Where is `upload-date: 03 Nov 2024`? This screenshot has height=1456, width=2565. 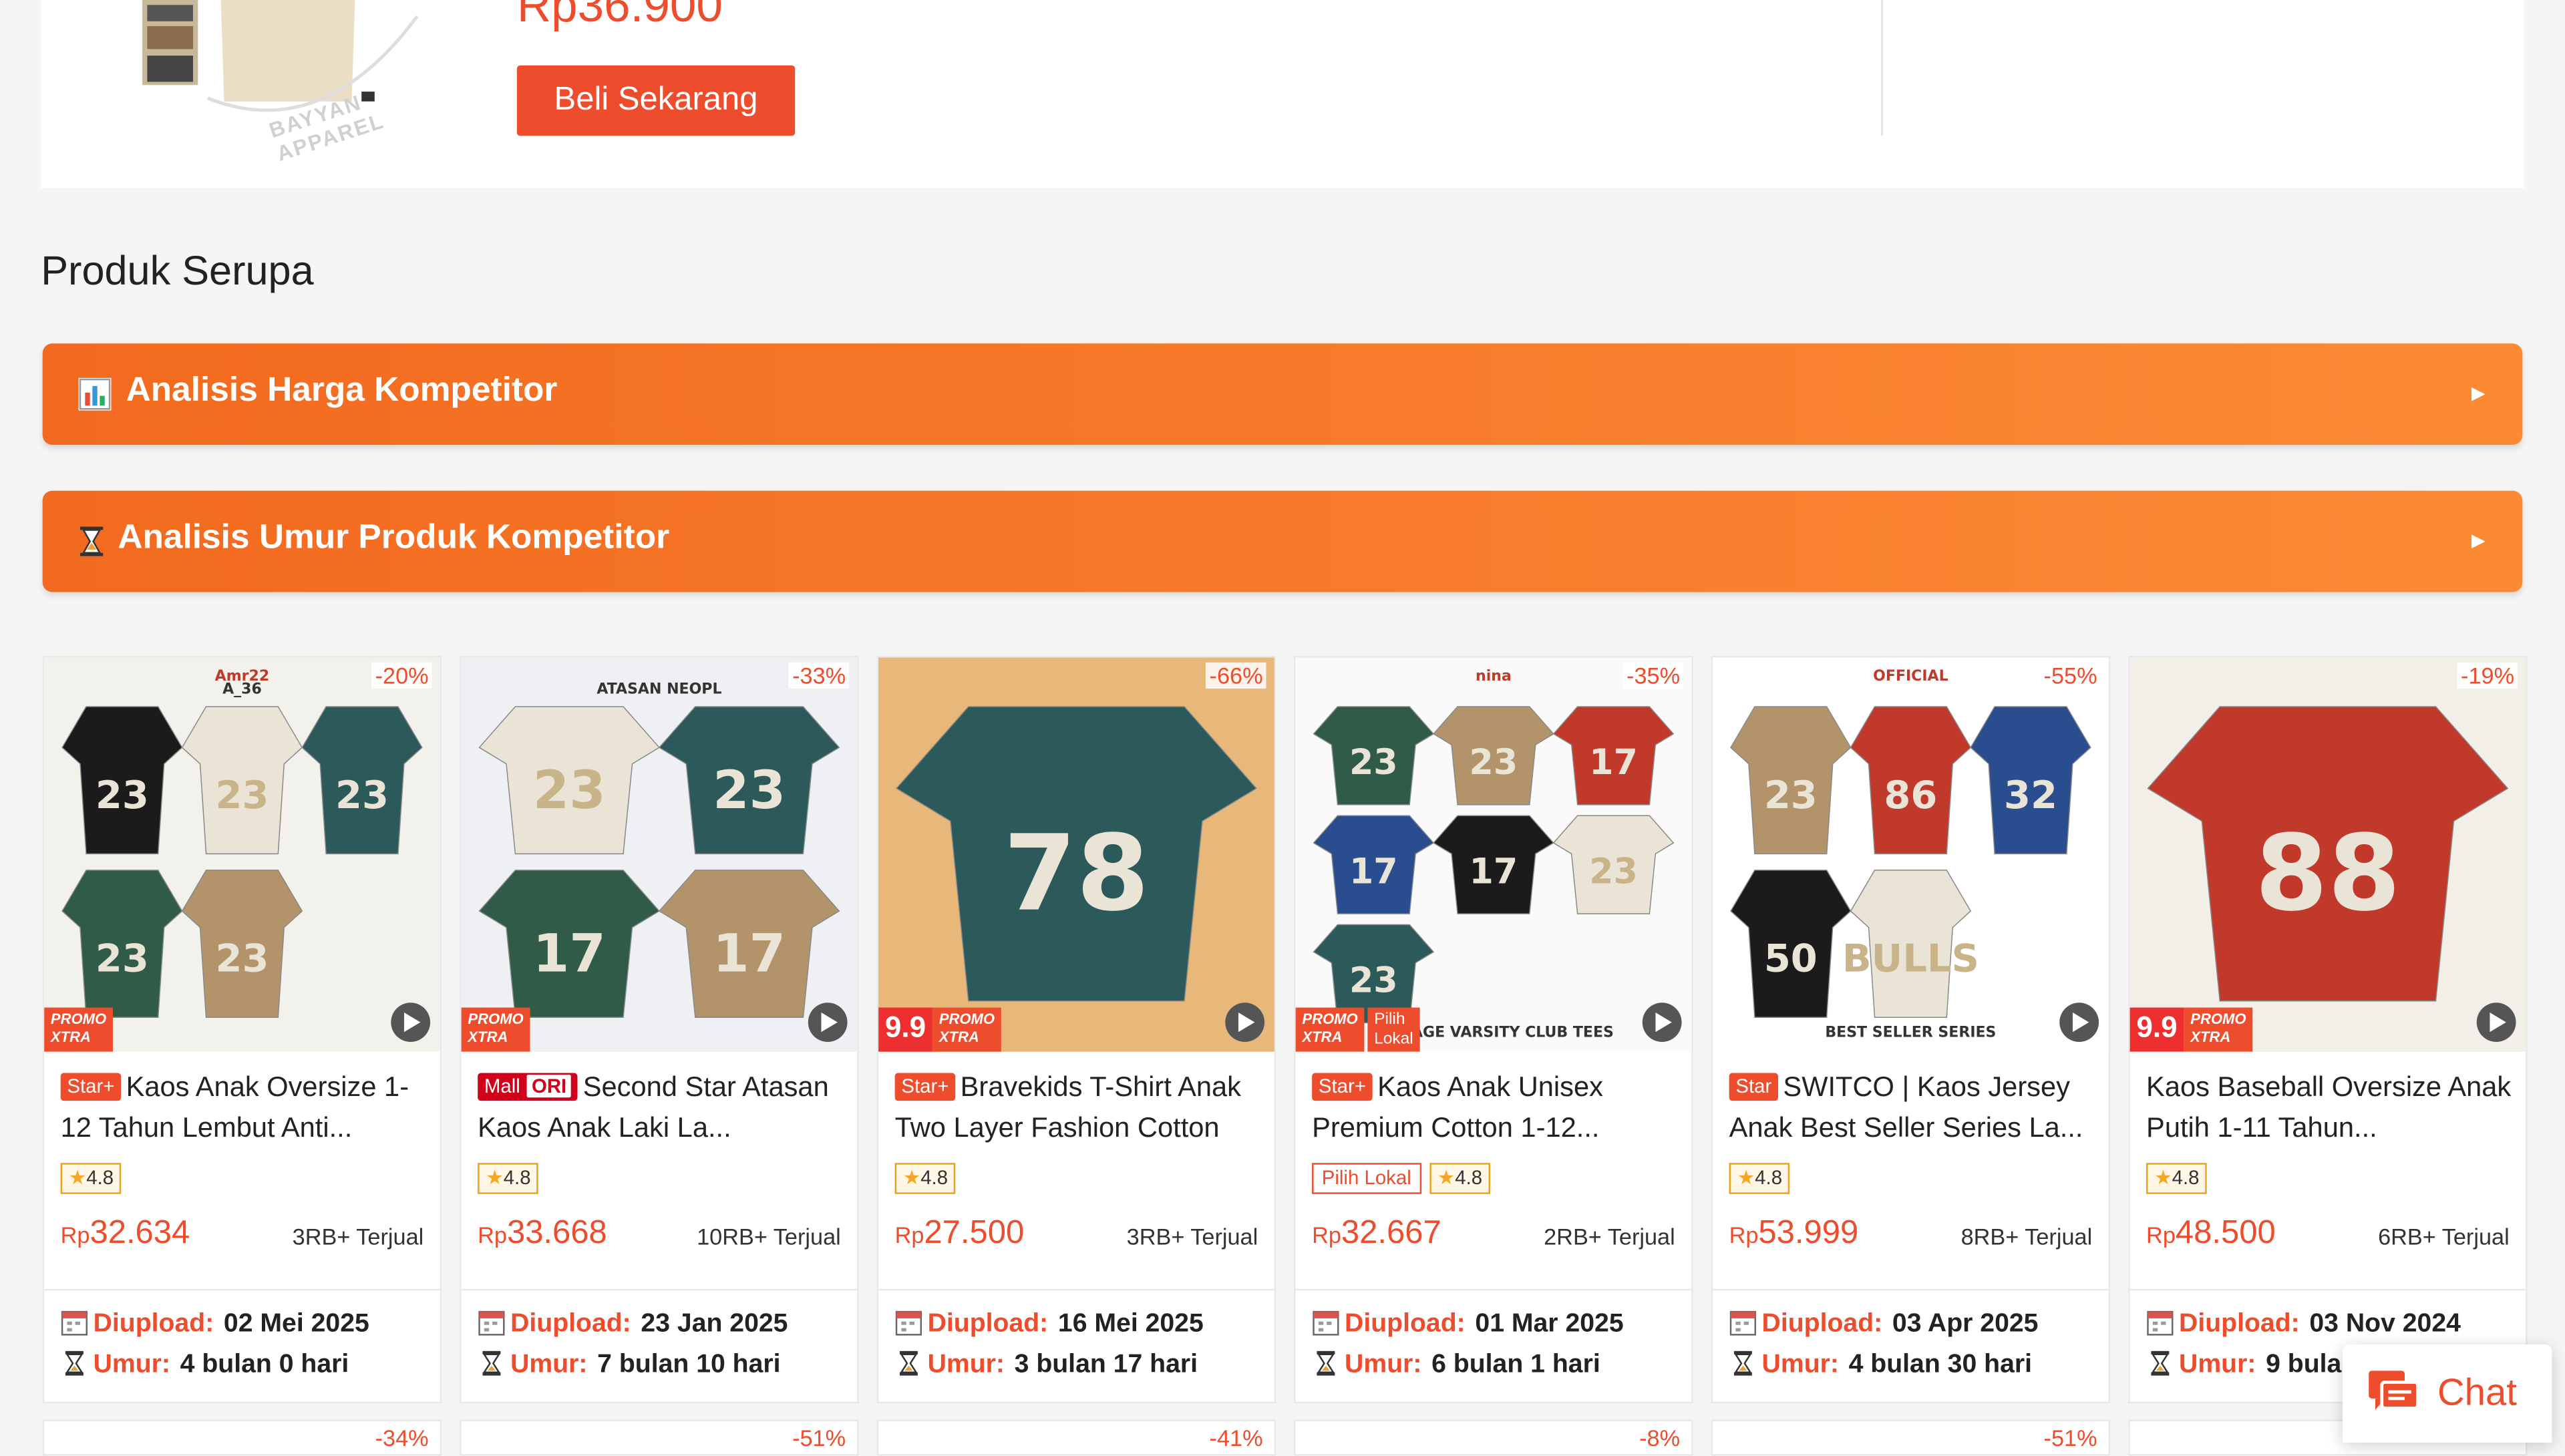 upload-date: 03 Nov 2024 is located at coordinates (2385, 1324).